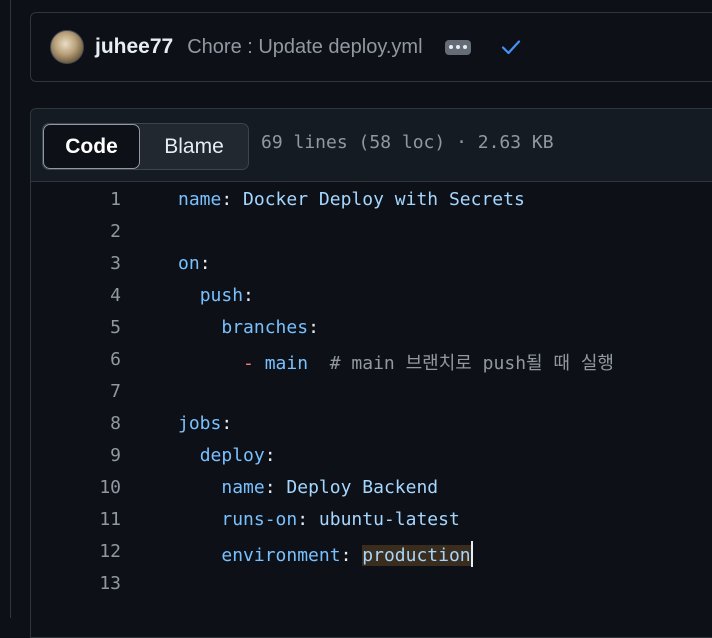 The image size is (712, 638). Describe the element at coordinates (371, 453) in the screenshot. I see `code-line: 9 deploy:` at that location.